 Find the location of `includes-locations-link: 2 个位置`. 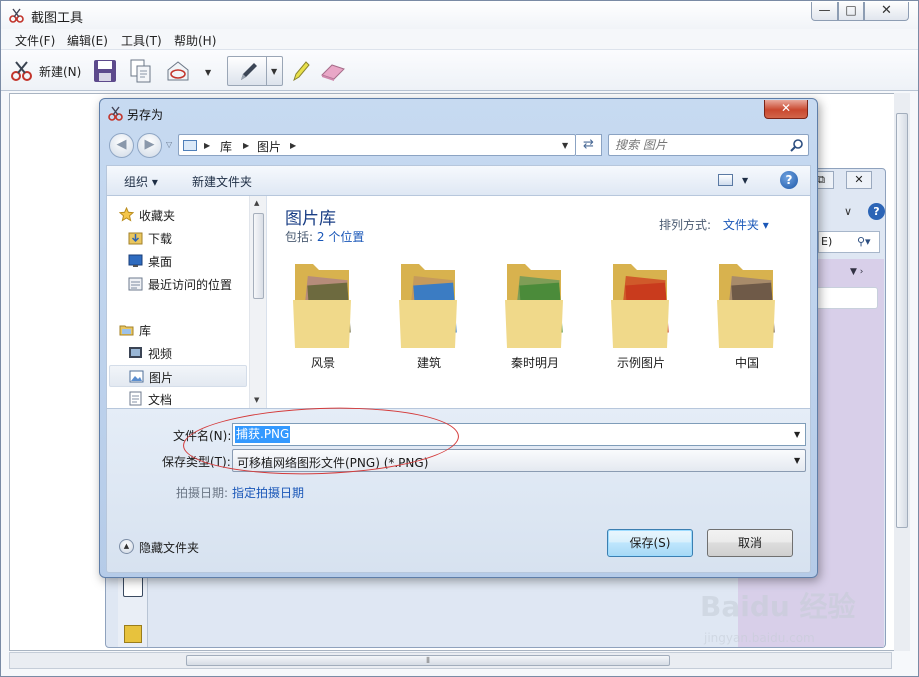

includes-locations-link: 2 个位置 is located at coordinates (340, 237).